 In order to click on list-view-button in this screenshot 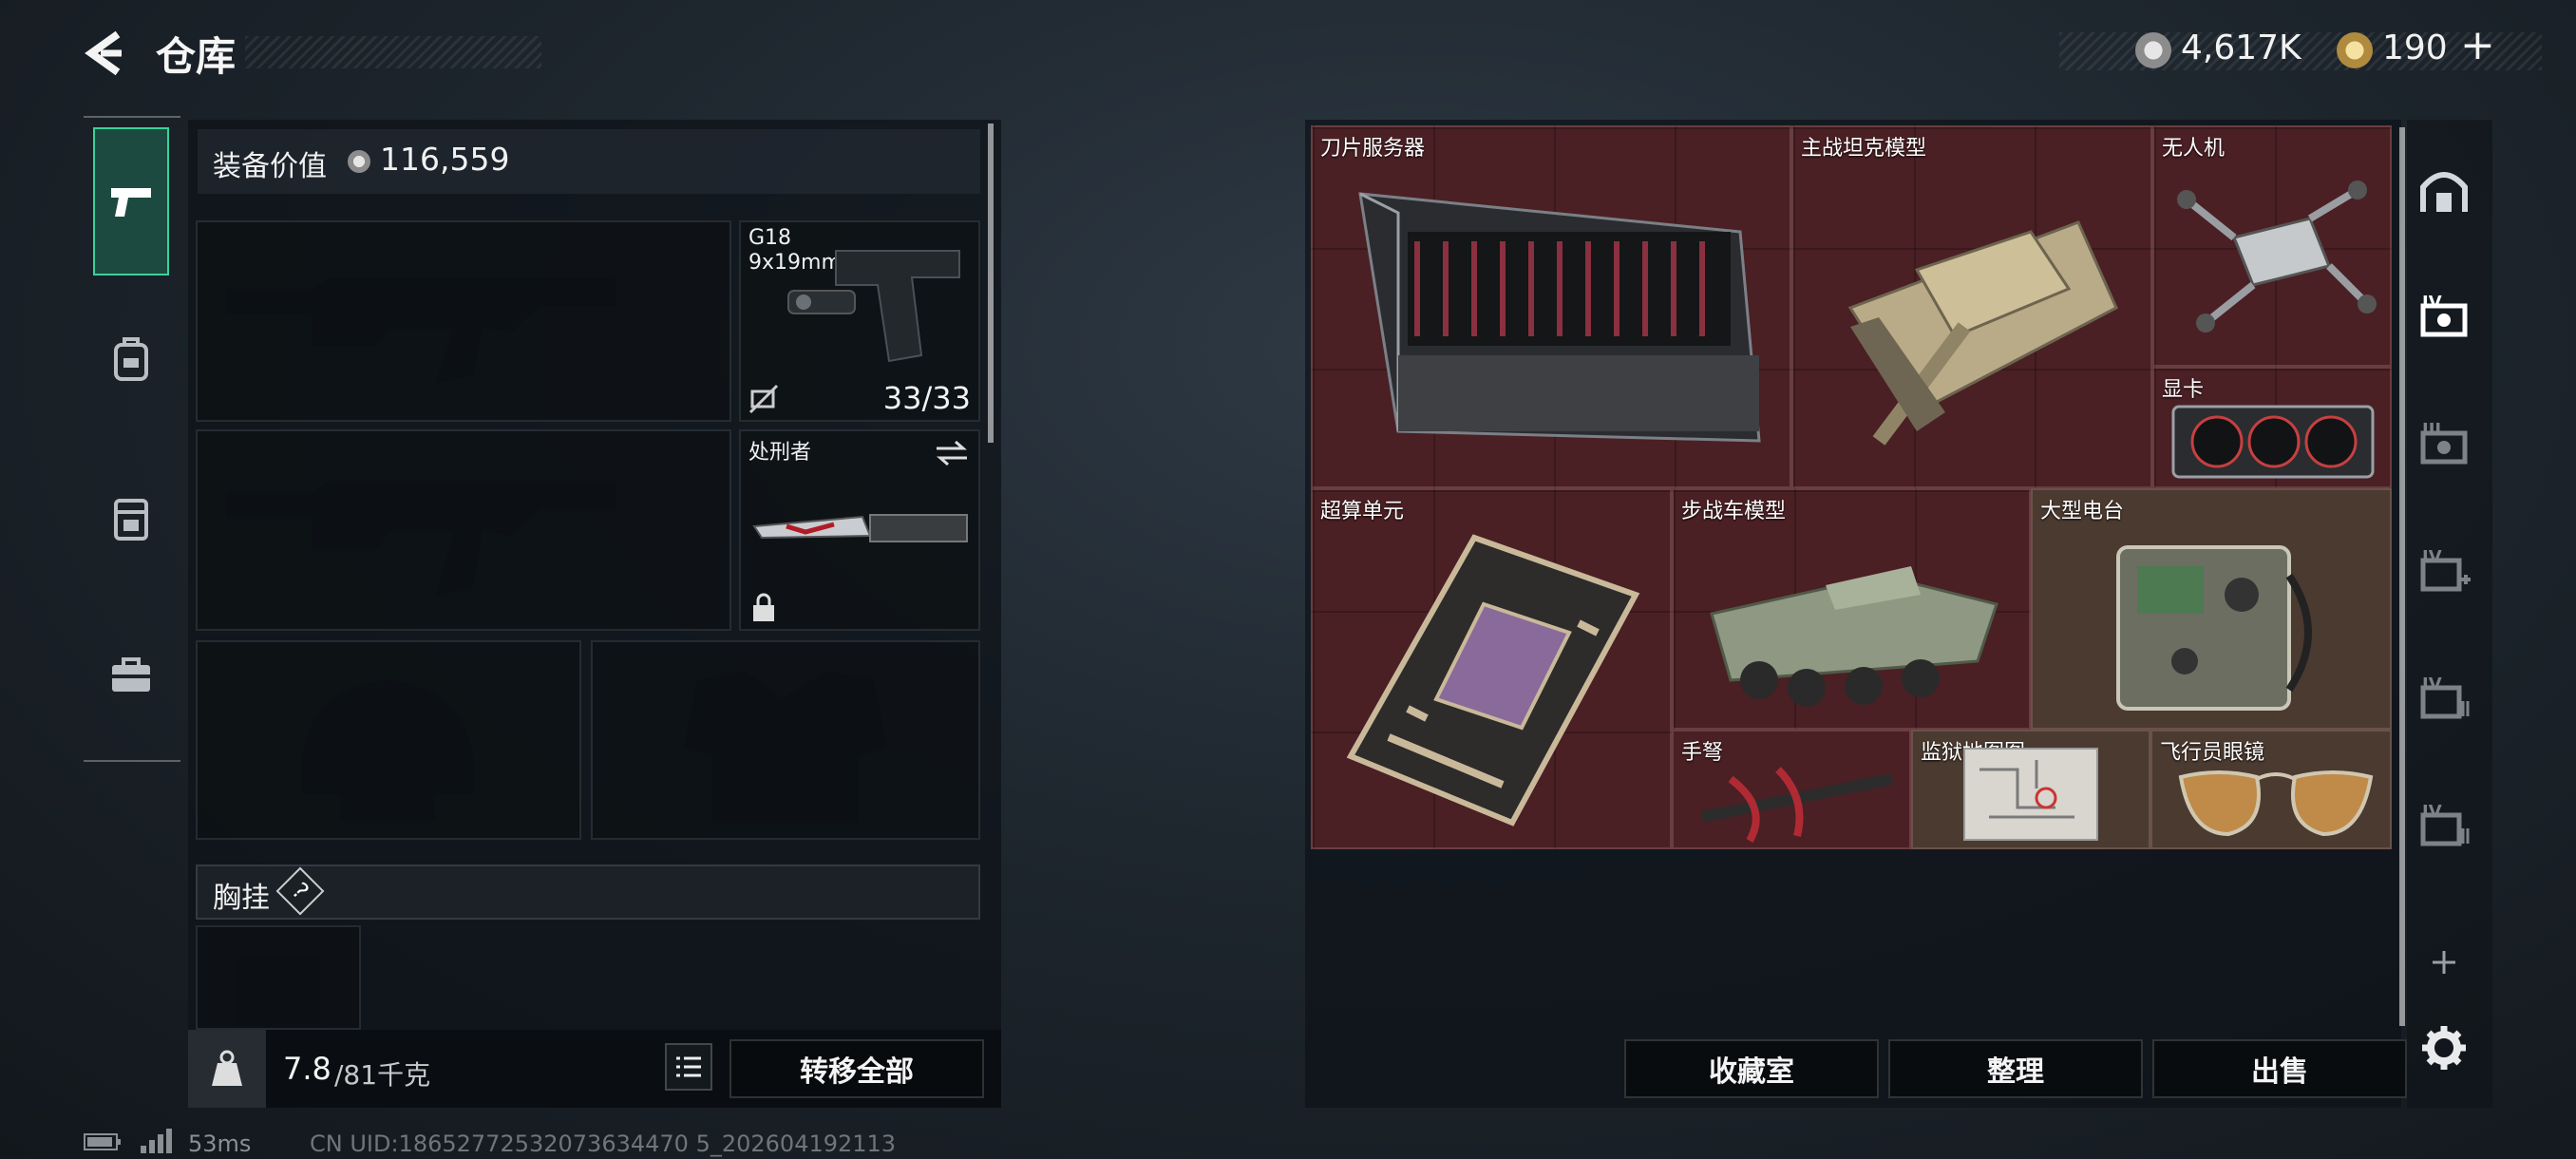, I will do `click(688, 1067)`.